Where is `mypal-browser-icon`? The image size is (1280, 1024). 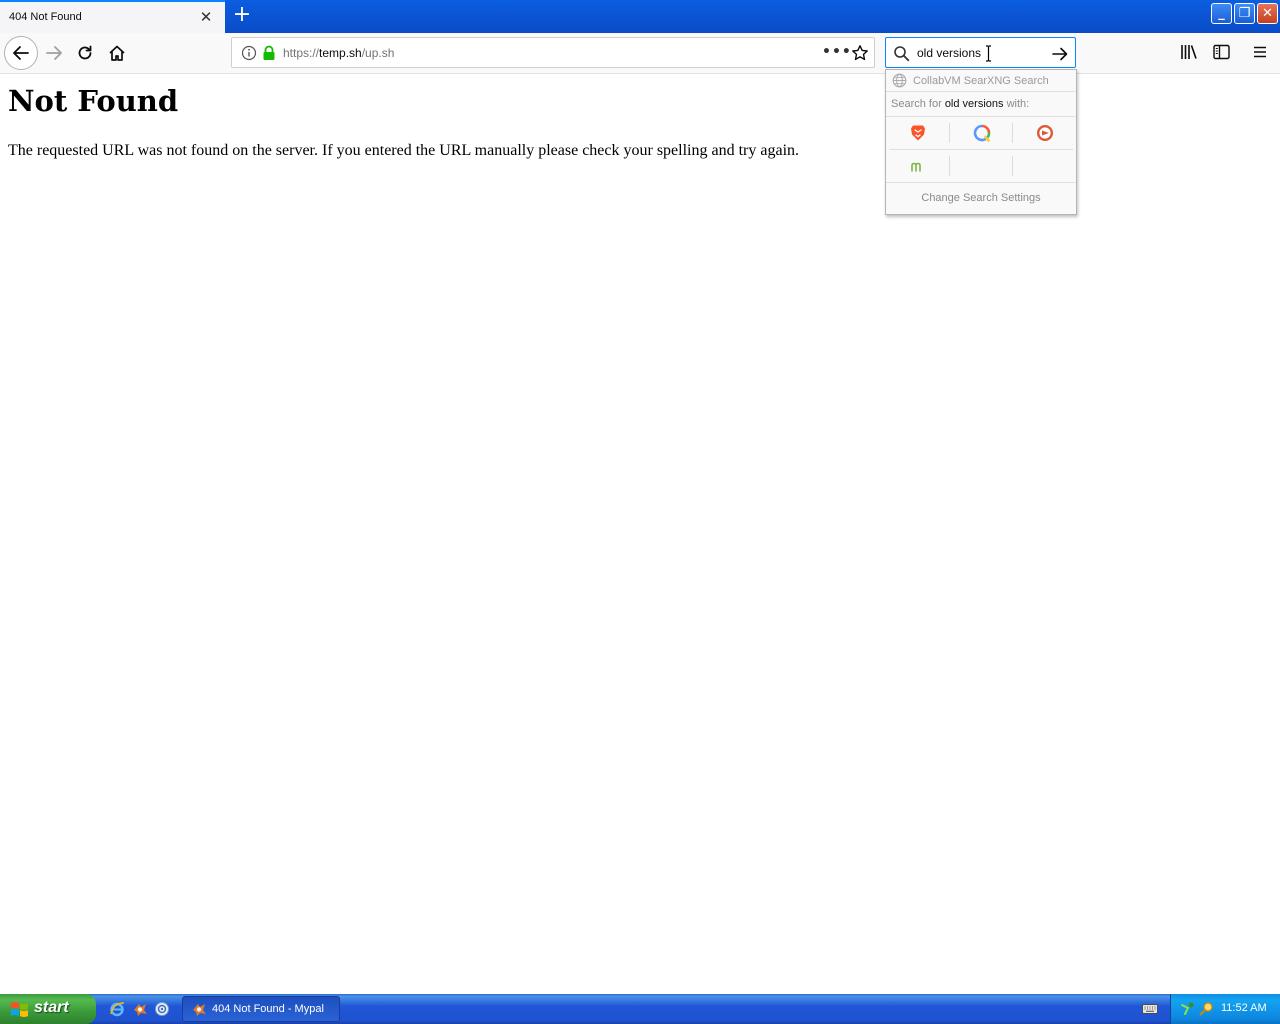
mypal-browser-icon is located at coordinates (140, 1009).